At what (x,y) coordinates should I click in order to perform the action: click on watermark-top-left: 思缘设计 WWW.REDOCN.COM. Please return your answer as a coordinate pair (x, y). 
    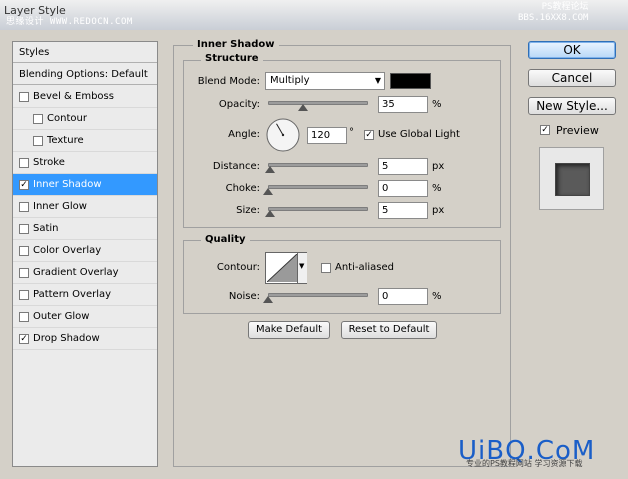
    Looking at the image, I should click on (69, 22).